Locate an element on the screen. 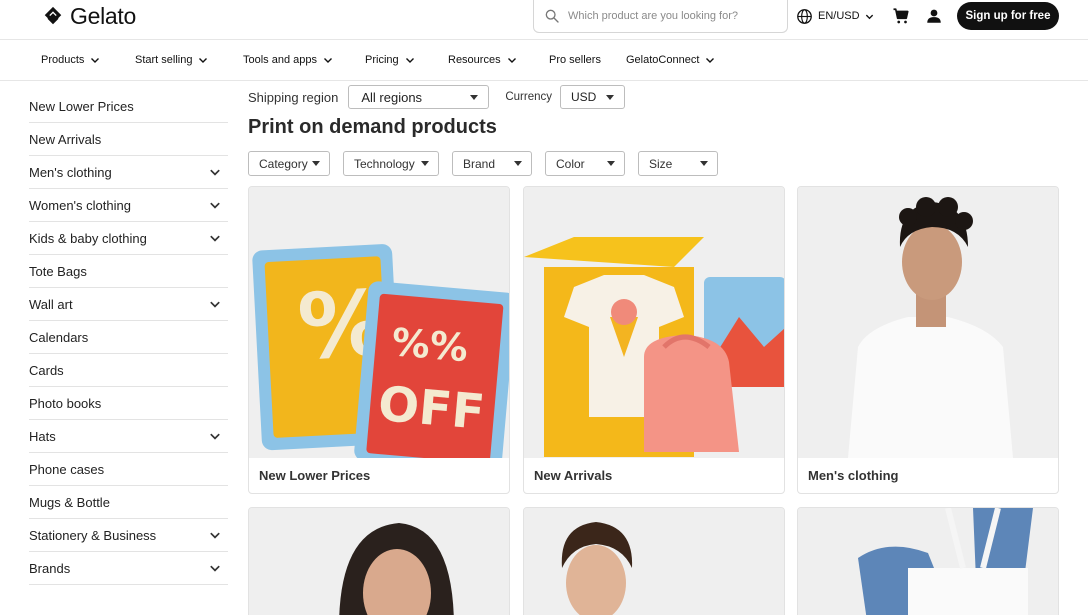 This screenshot has width=1088, height=615. sidebar-item-calendars: Calendars is located at coordinates (128, 337).